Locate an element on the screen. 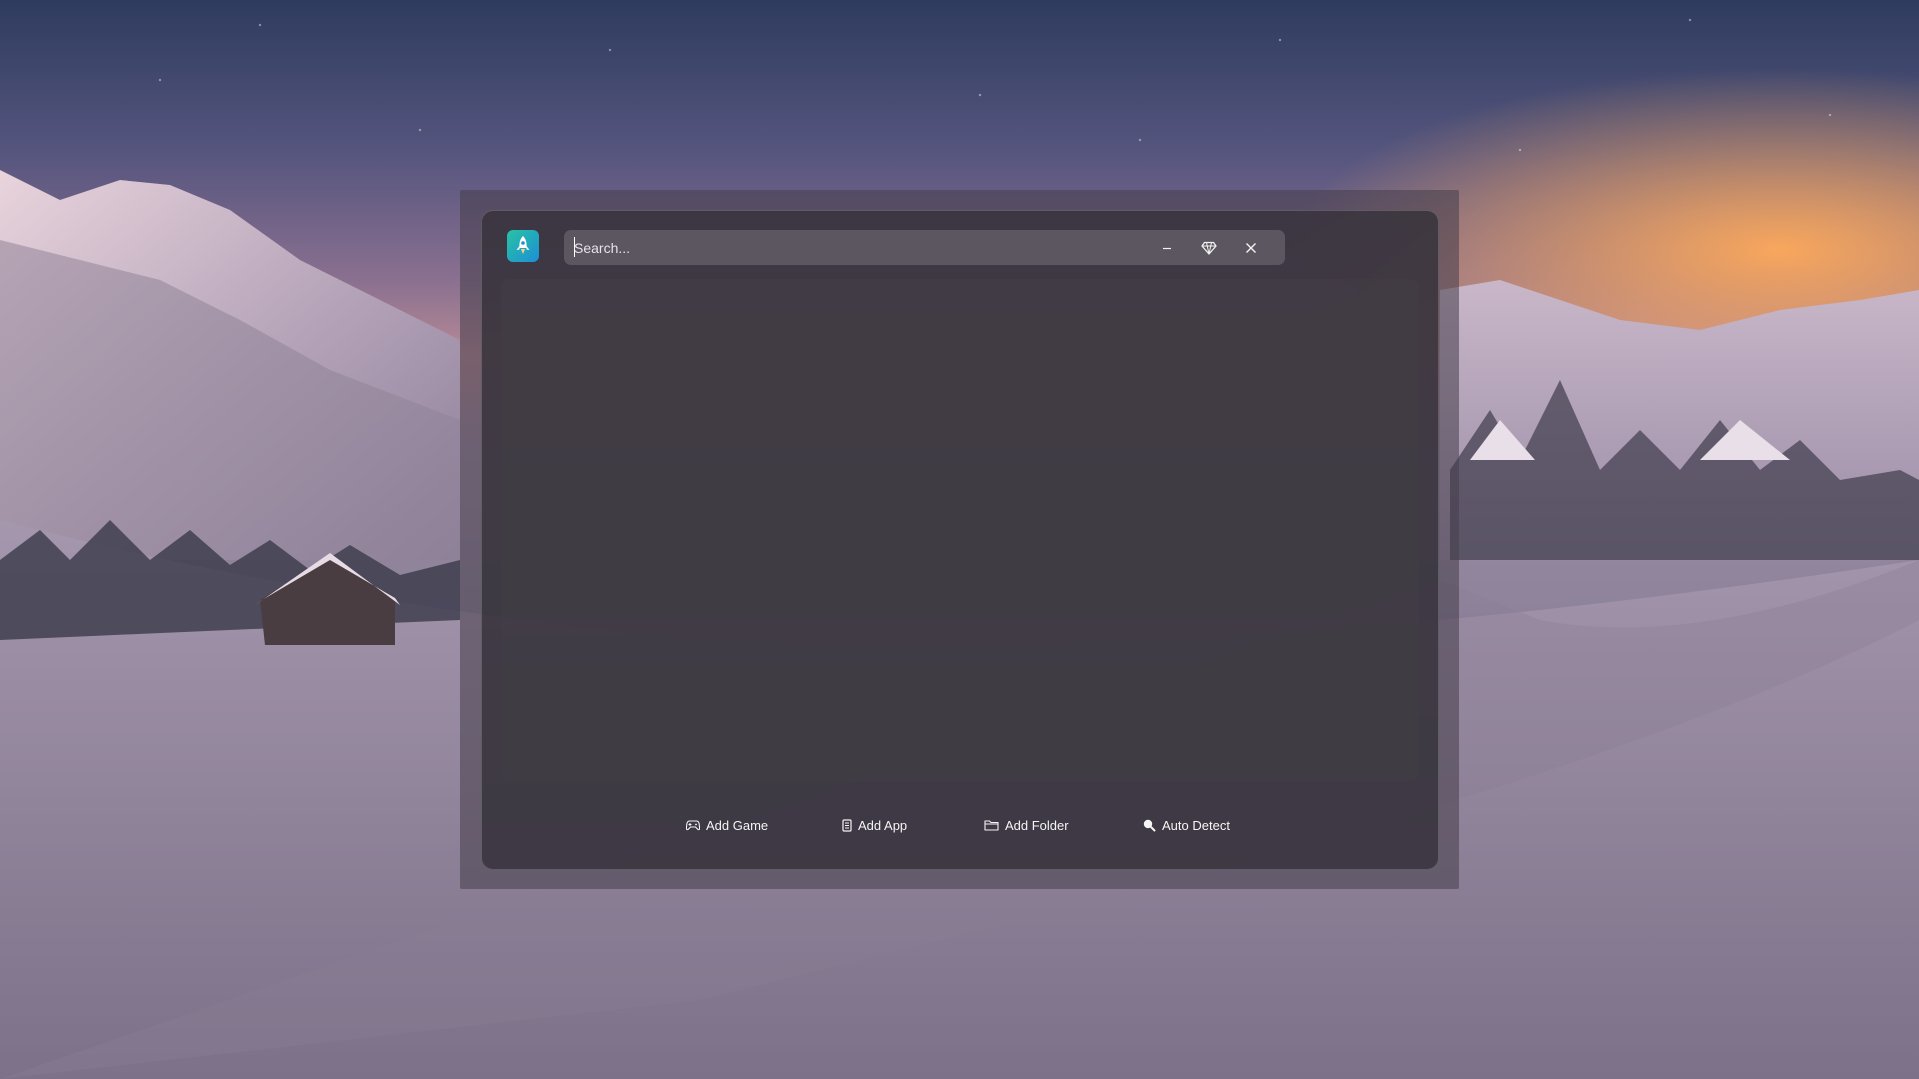  app-icon is located at coordinates (847, 825).